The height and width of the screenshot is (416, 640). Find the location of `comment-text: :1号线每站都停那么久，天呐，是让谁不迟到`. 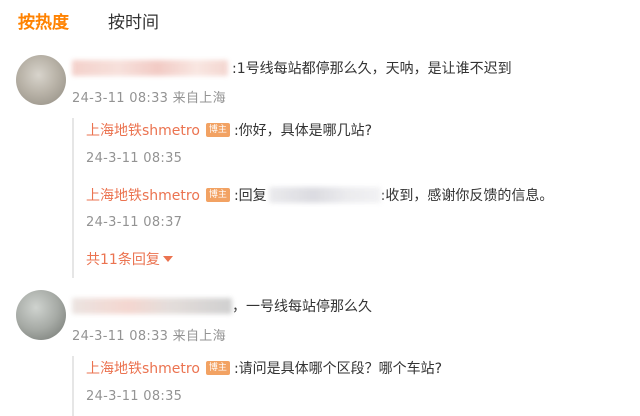

comment-text: :1号线每站都停那么久，天呐，是让谁不迟到 is located at coordinates (372, 69).